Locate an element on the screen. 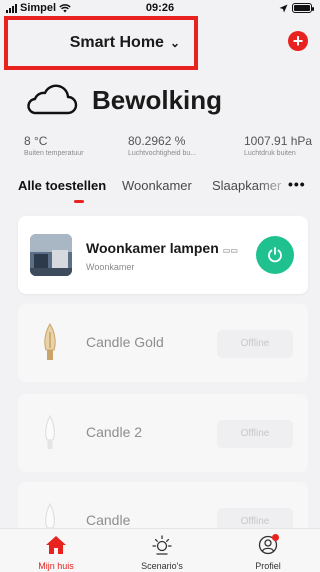 This screenshot has height=572, width=320. more-tabs-button: ••• is located at coordinates (297, 184).